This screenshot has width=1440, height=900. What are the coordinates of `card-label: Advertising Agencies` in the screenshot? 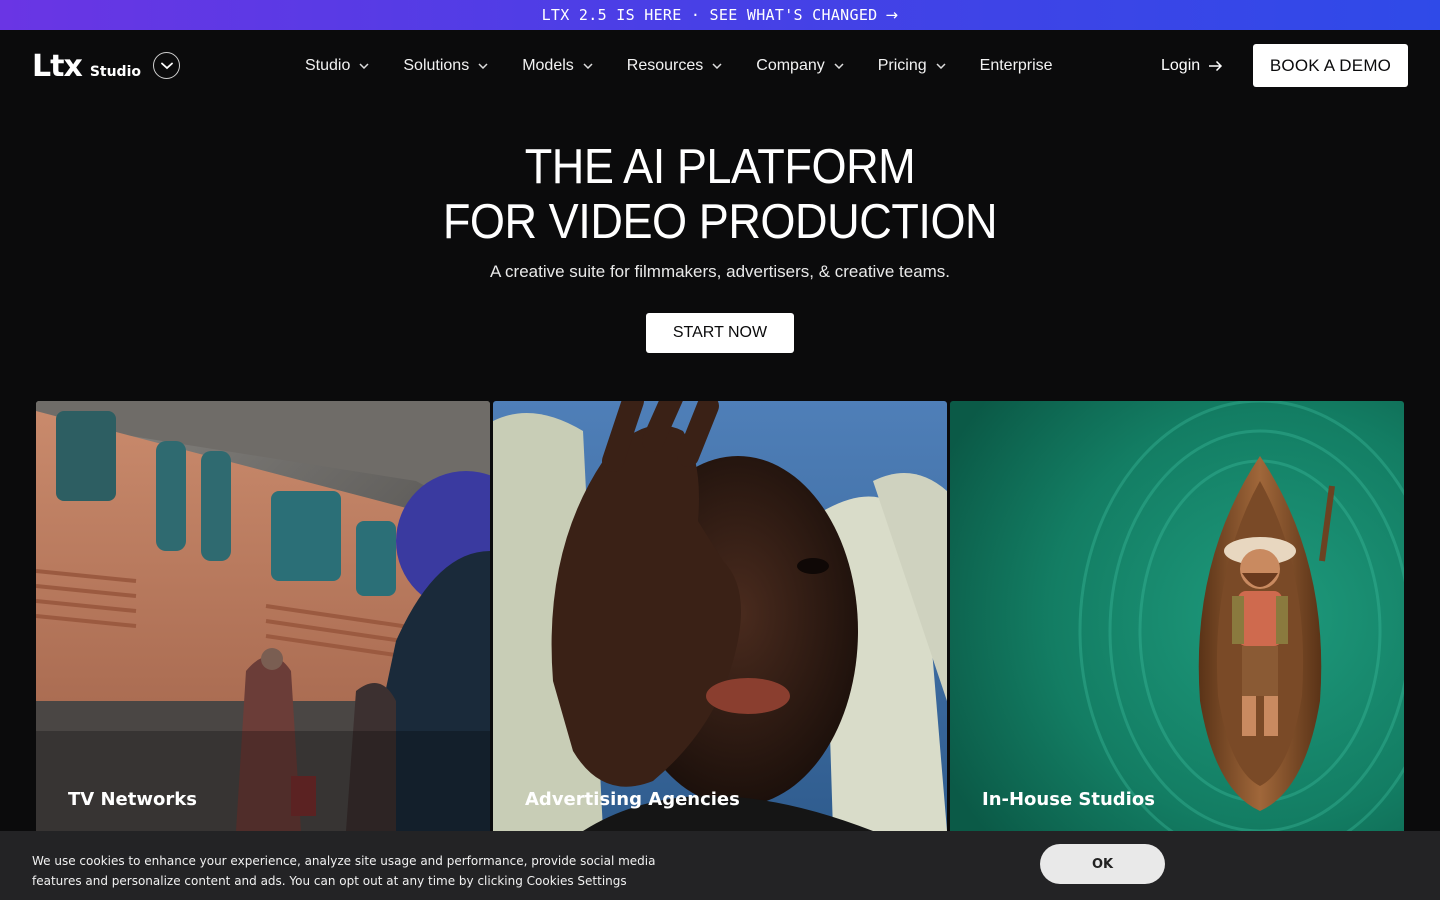 It's located at (632, 799).